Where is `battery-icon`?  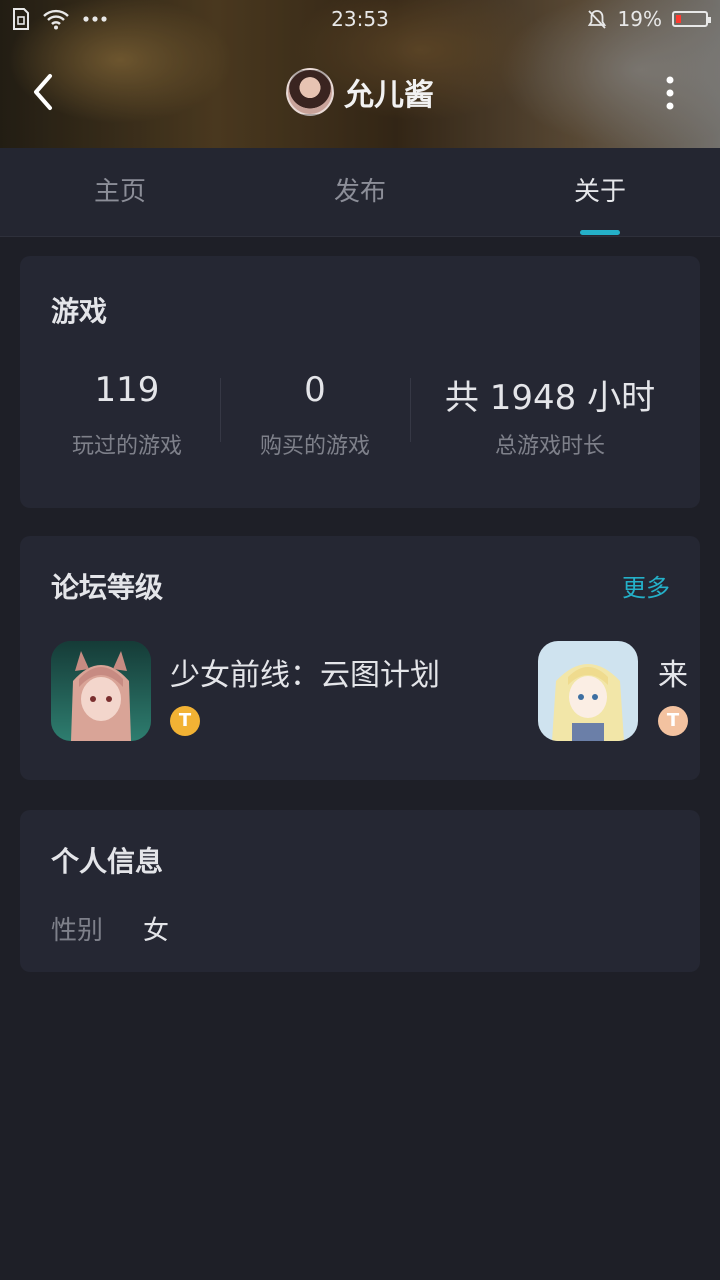
battery-icon is located at coordinates (691, 19).